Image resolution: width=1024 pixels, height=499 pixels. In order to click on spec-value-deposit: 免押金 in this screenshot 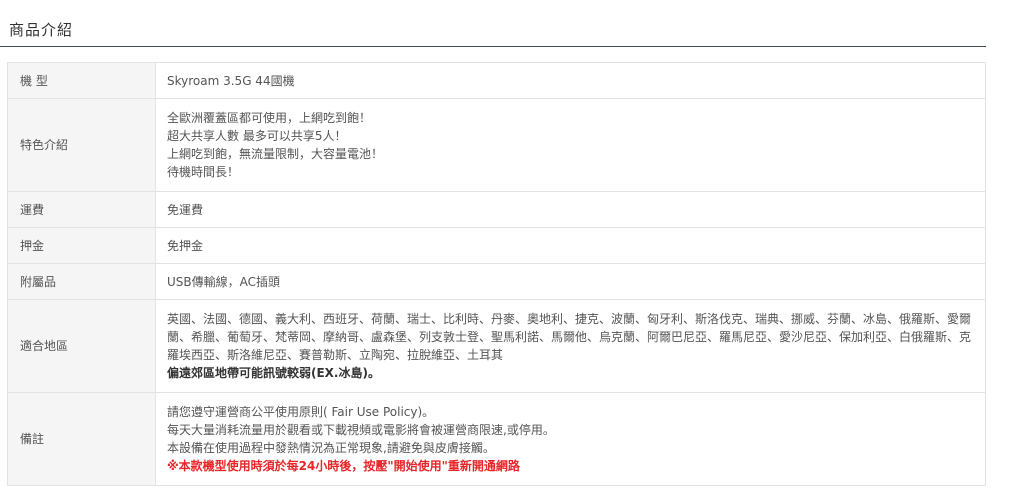, I will do `click(570, 245)`.